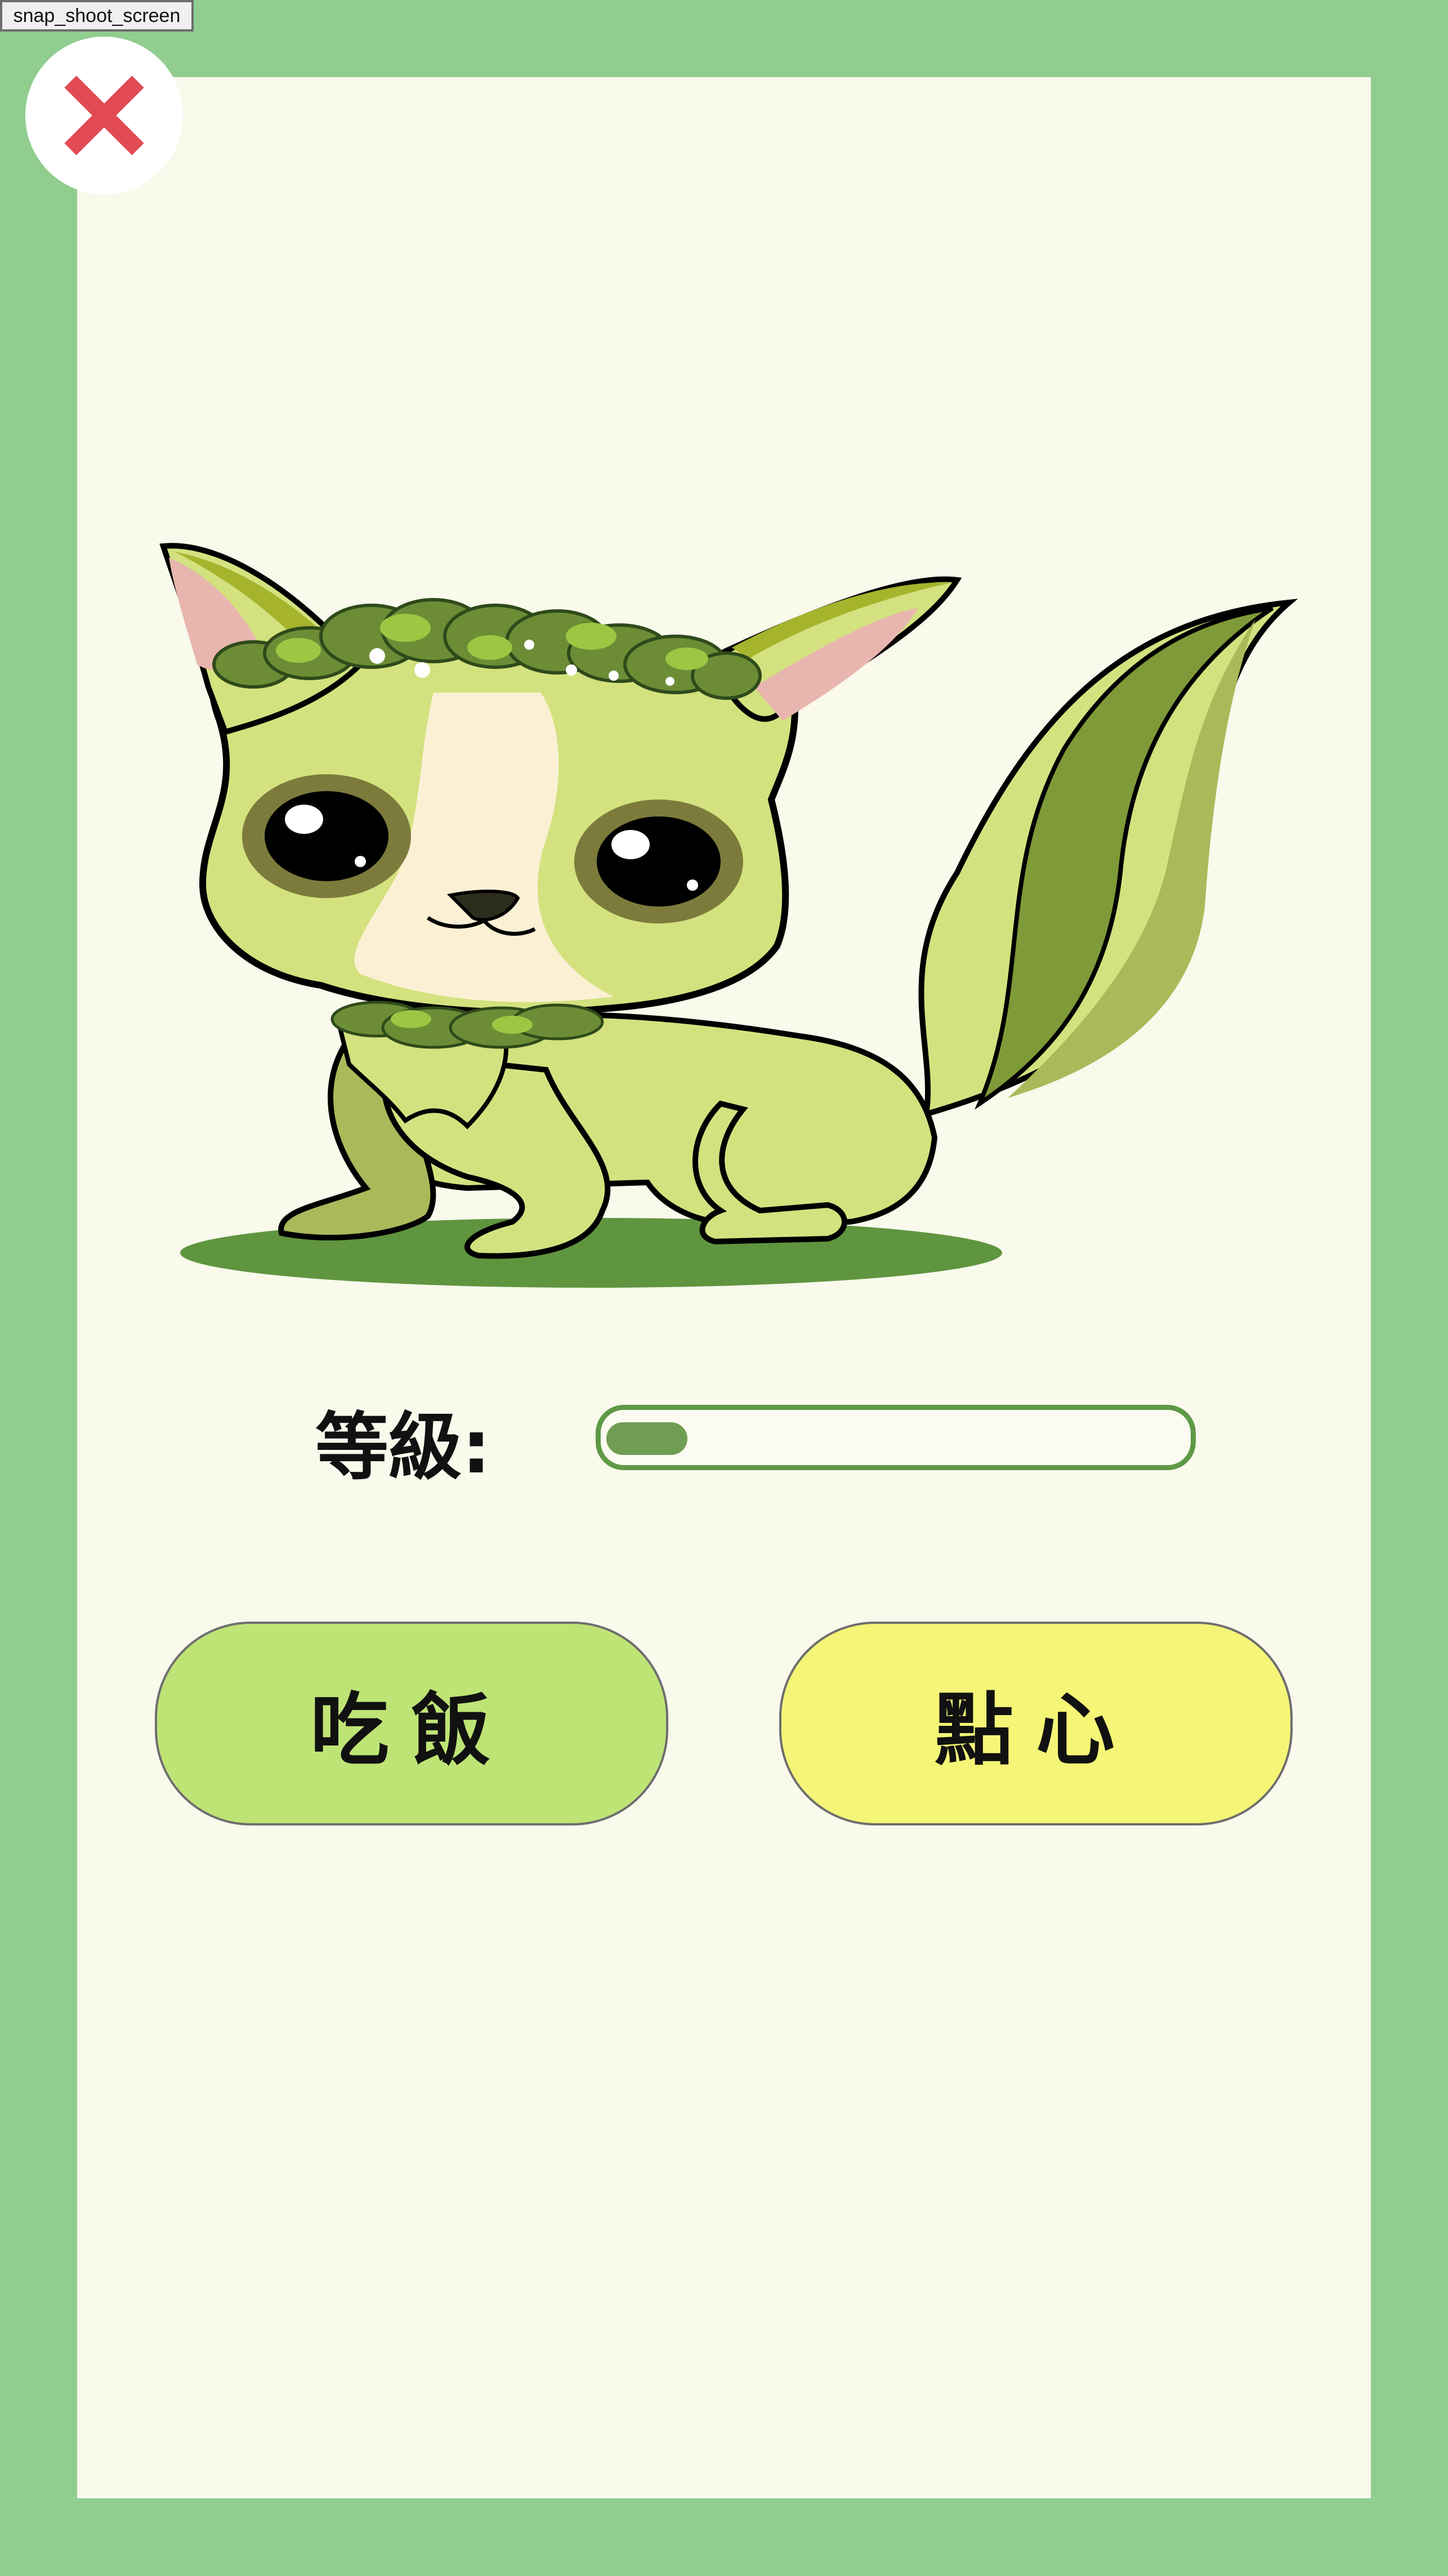 This screenshot has height=2576, width=1448. Describe the element at coordinates (326, 836) in the screenshot. I see `left-eye` at that location.